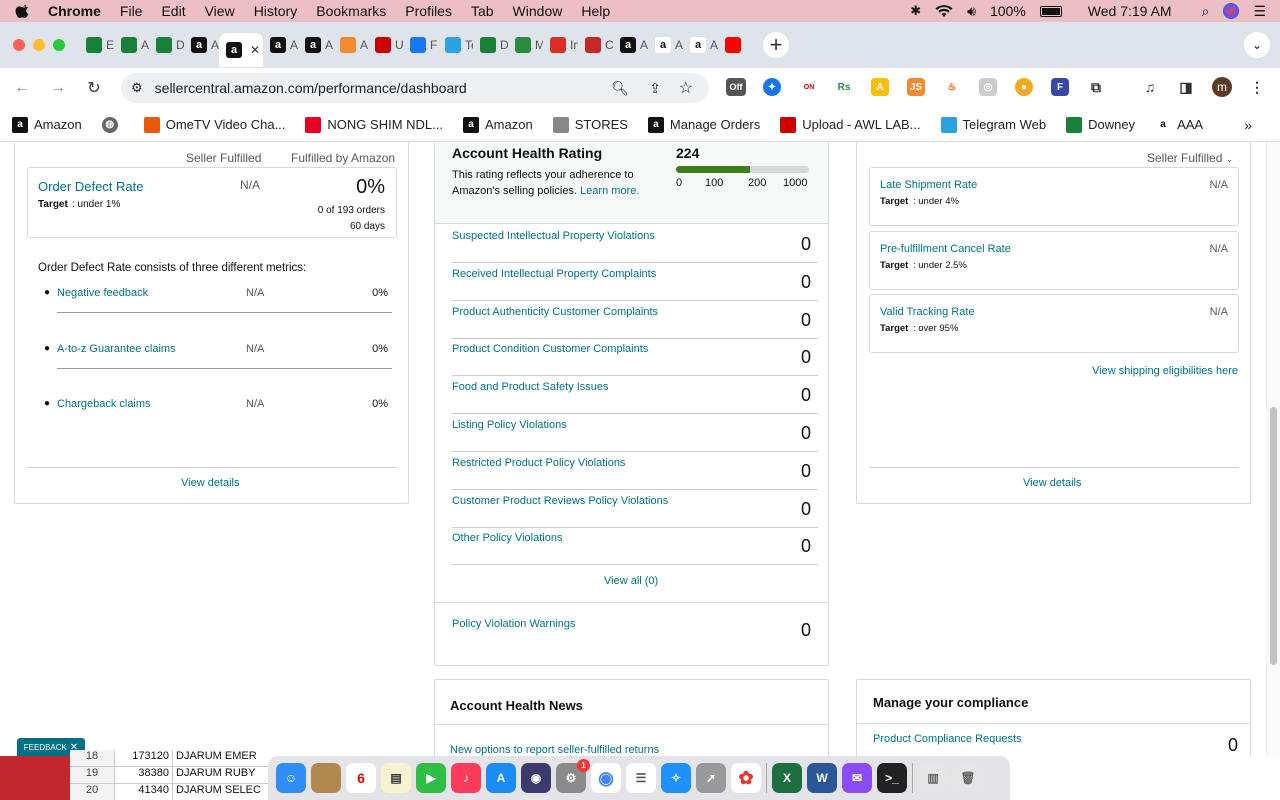  I want to click on notes-icon: ▤, so click(396, 778).